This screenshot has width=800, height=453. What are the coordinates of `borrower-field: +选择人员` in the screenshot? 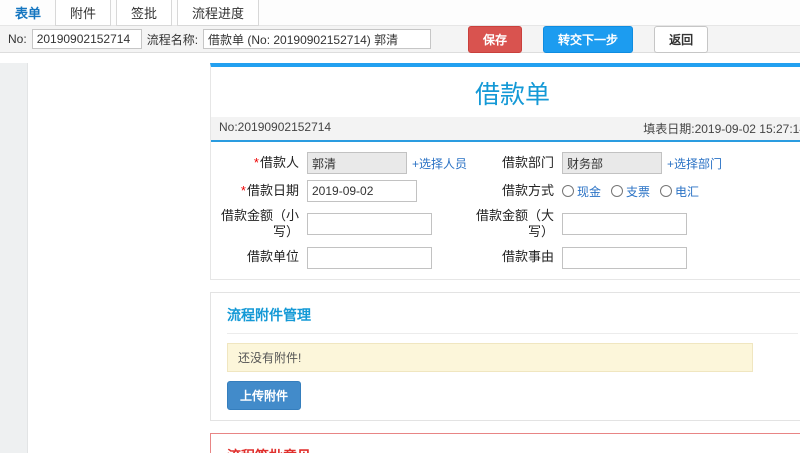 It's located at (387, 163).